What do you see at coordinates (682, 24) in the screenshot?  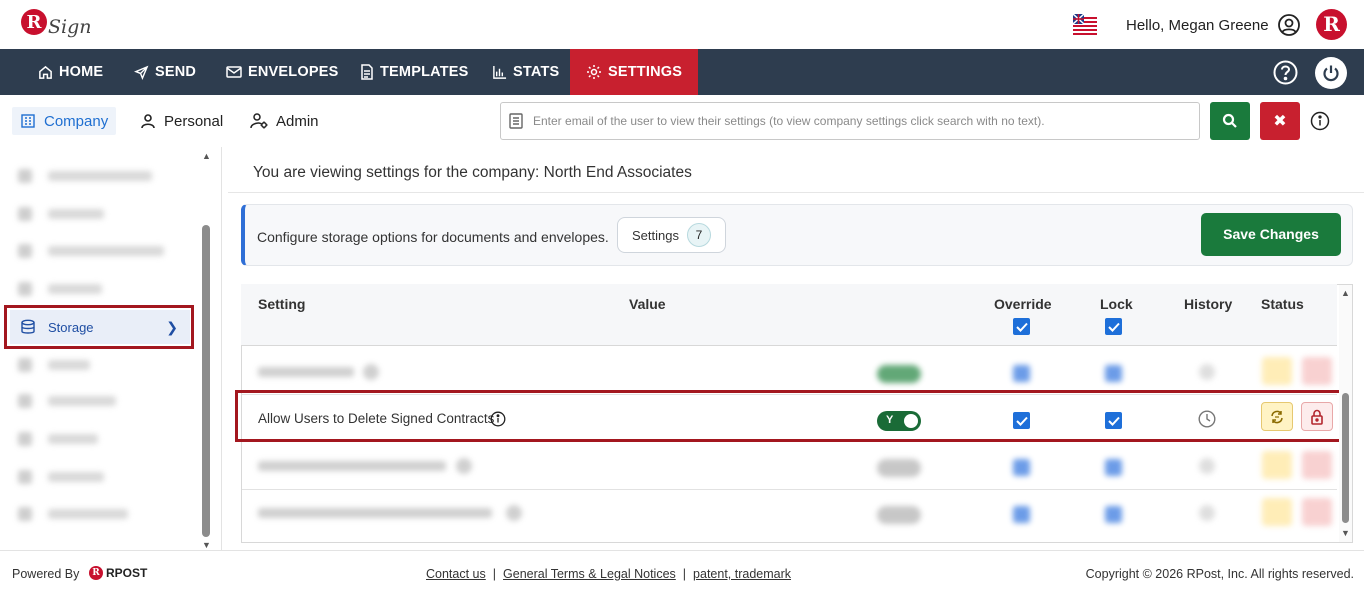 I see `top-header: R Sign Hello, Megan Greene R` at bounding box center [682, 24].